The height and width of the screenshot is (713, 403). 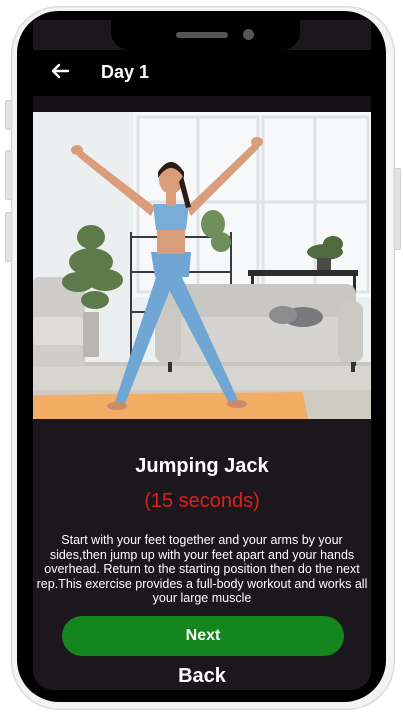 What do you see at coordinates (397, 209) in the screenshot?
I see `power-button` at bounding box center [397, 209].